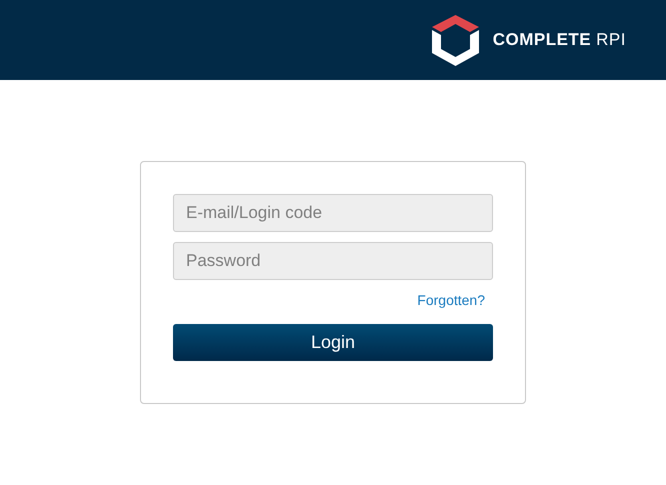  Describe the element at coordinates (333, 342) in the screenshot. I see `login-button: Login` at that location.